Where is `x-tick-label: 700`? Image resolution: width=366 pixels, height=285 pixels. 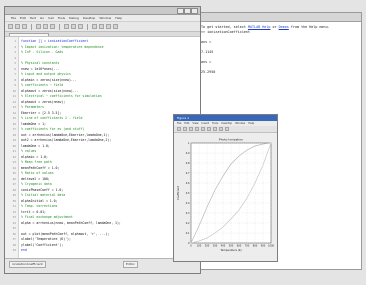
x-tick-label: 700 is located at coordinates (247, 246).